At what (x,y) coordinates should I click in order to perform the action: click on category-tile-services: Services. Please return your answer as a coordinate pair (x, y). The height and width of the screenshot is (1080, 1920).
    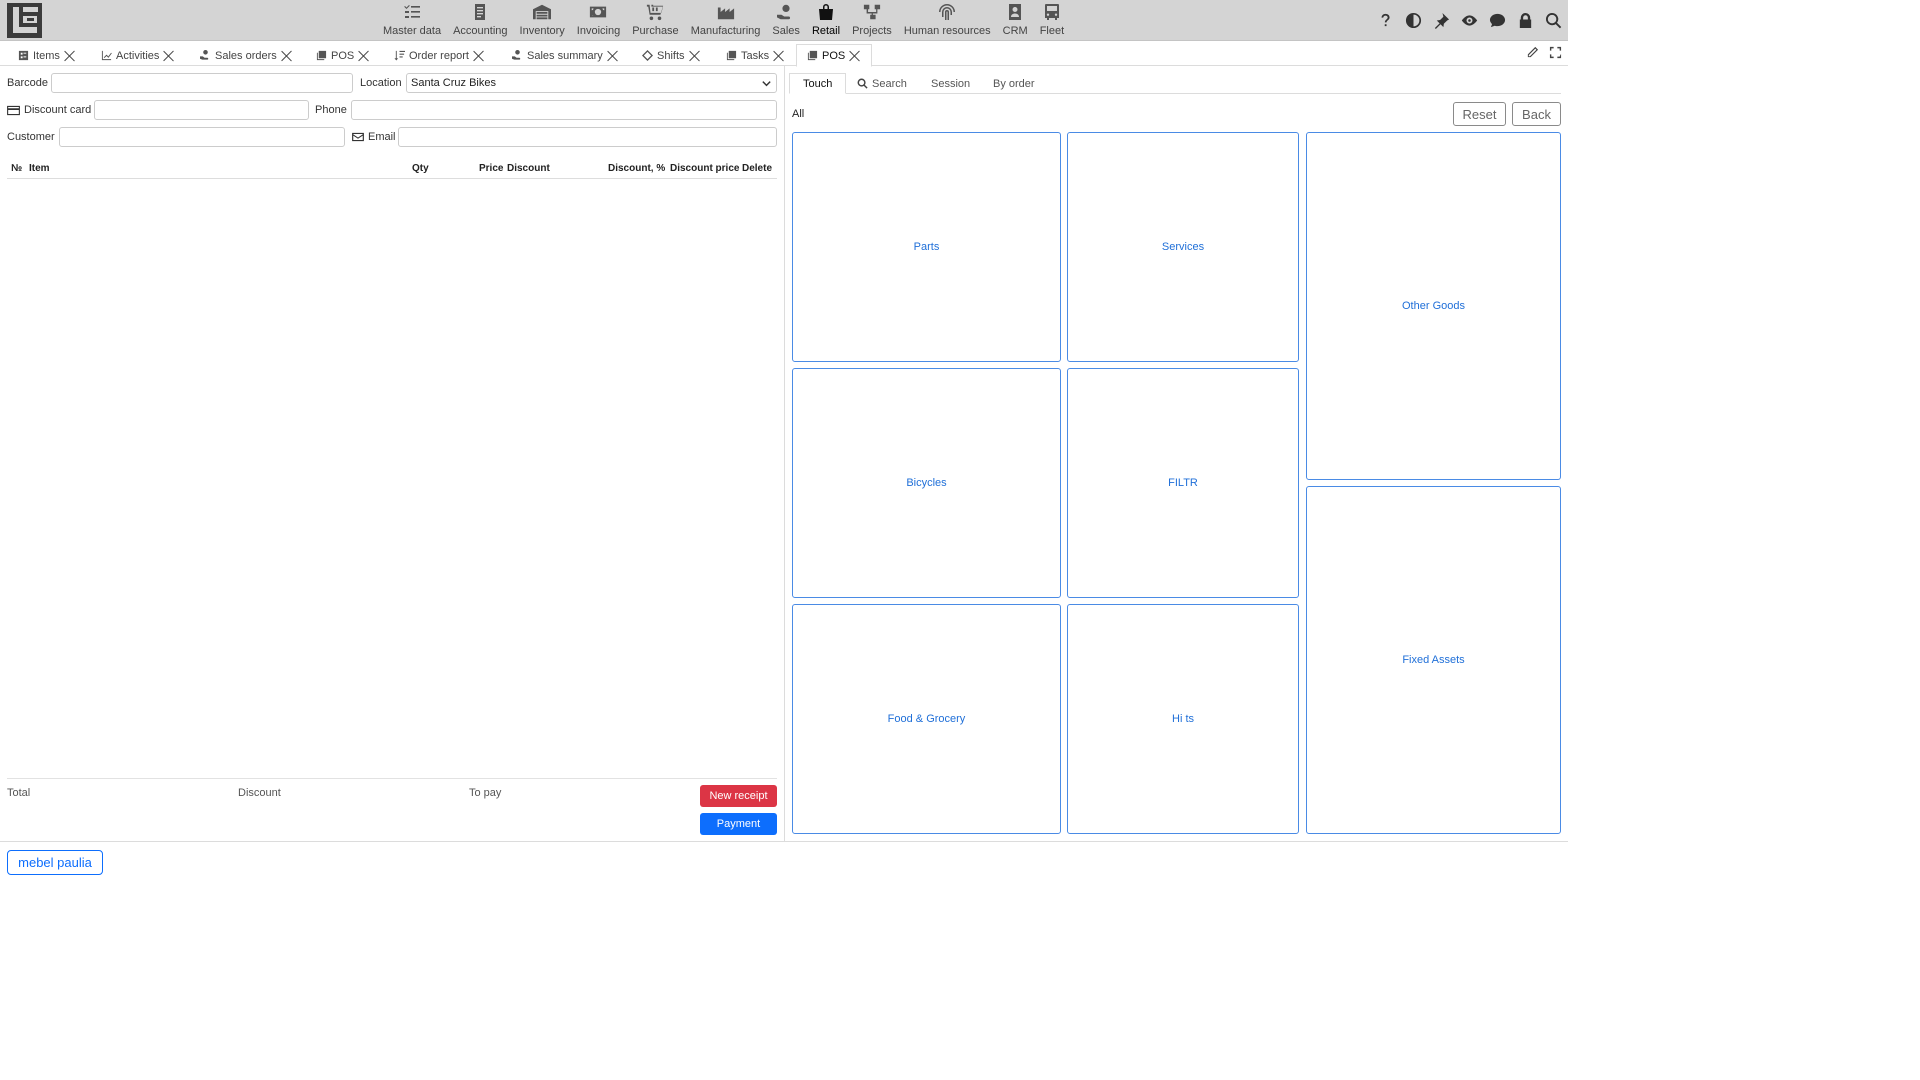
    Looking at the image, I should click on (1183, 247).